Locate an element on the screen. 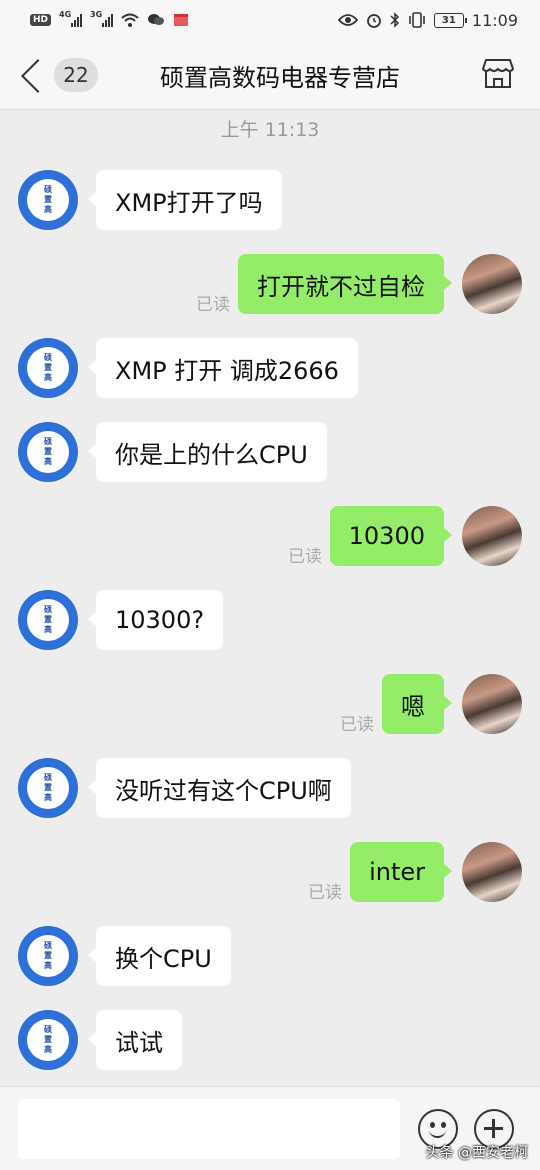 The width and height of the screenshot is (540, 1170). sim2-network-label: 3G is located at coordinates (96, 14).